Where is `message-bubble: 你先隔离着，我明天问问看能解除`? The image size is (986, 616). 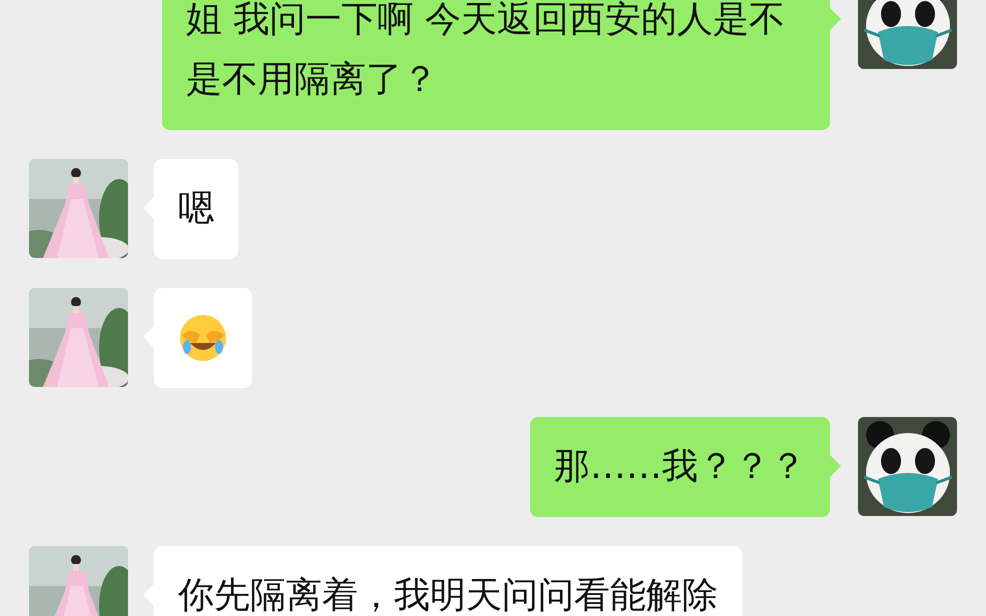 message-bubble: 你先隔离着，我明天问问看能解除 is located at coordinates (448, 581).